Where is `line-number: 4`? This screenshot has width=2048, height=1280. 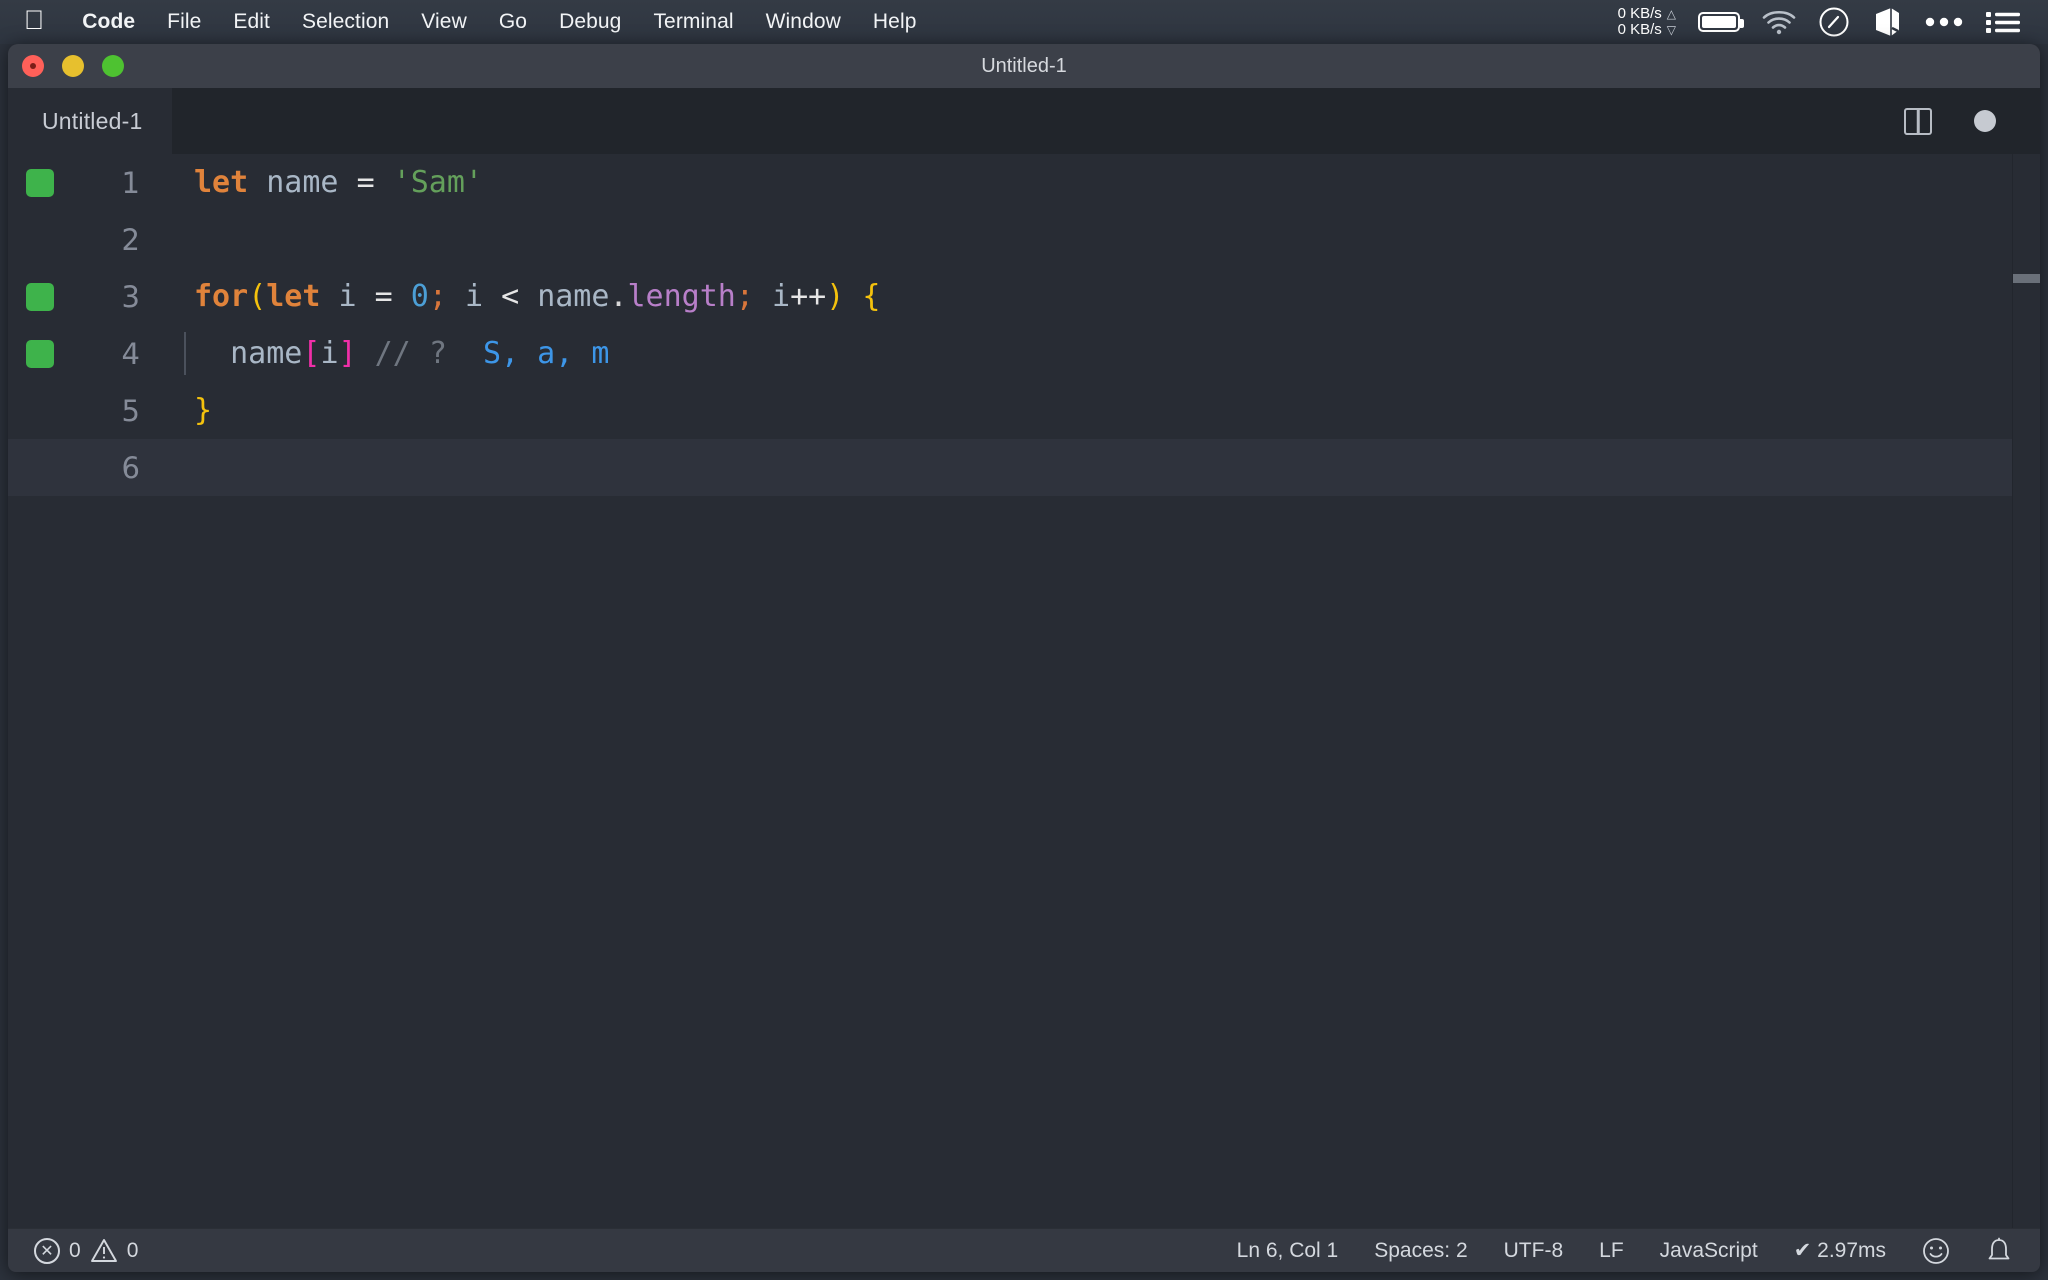
line-number: 4 is located at coordinates (130, 353).